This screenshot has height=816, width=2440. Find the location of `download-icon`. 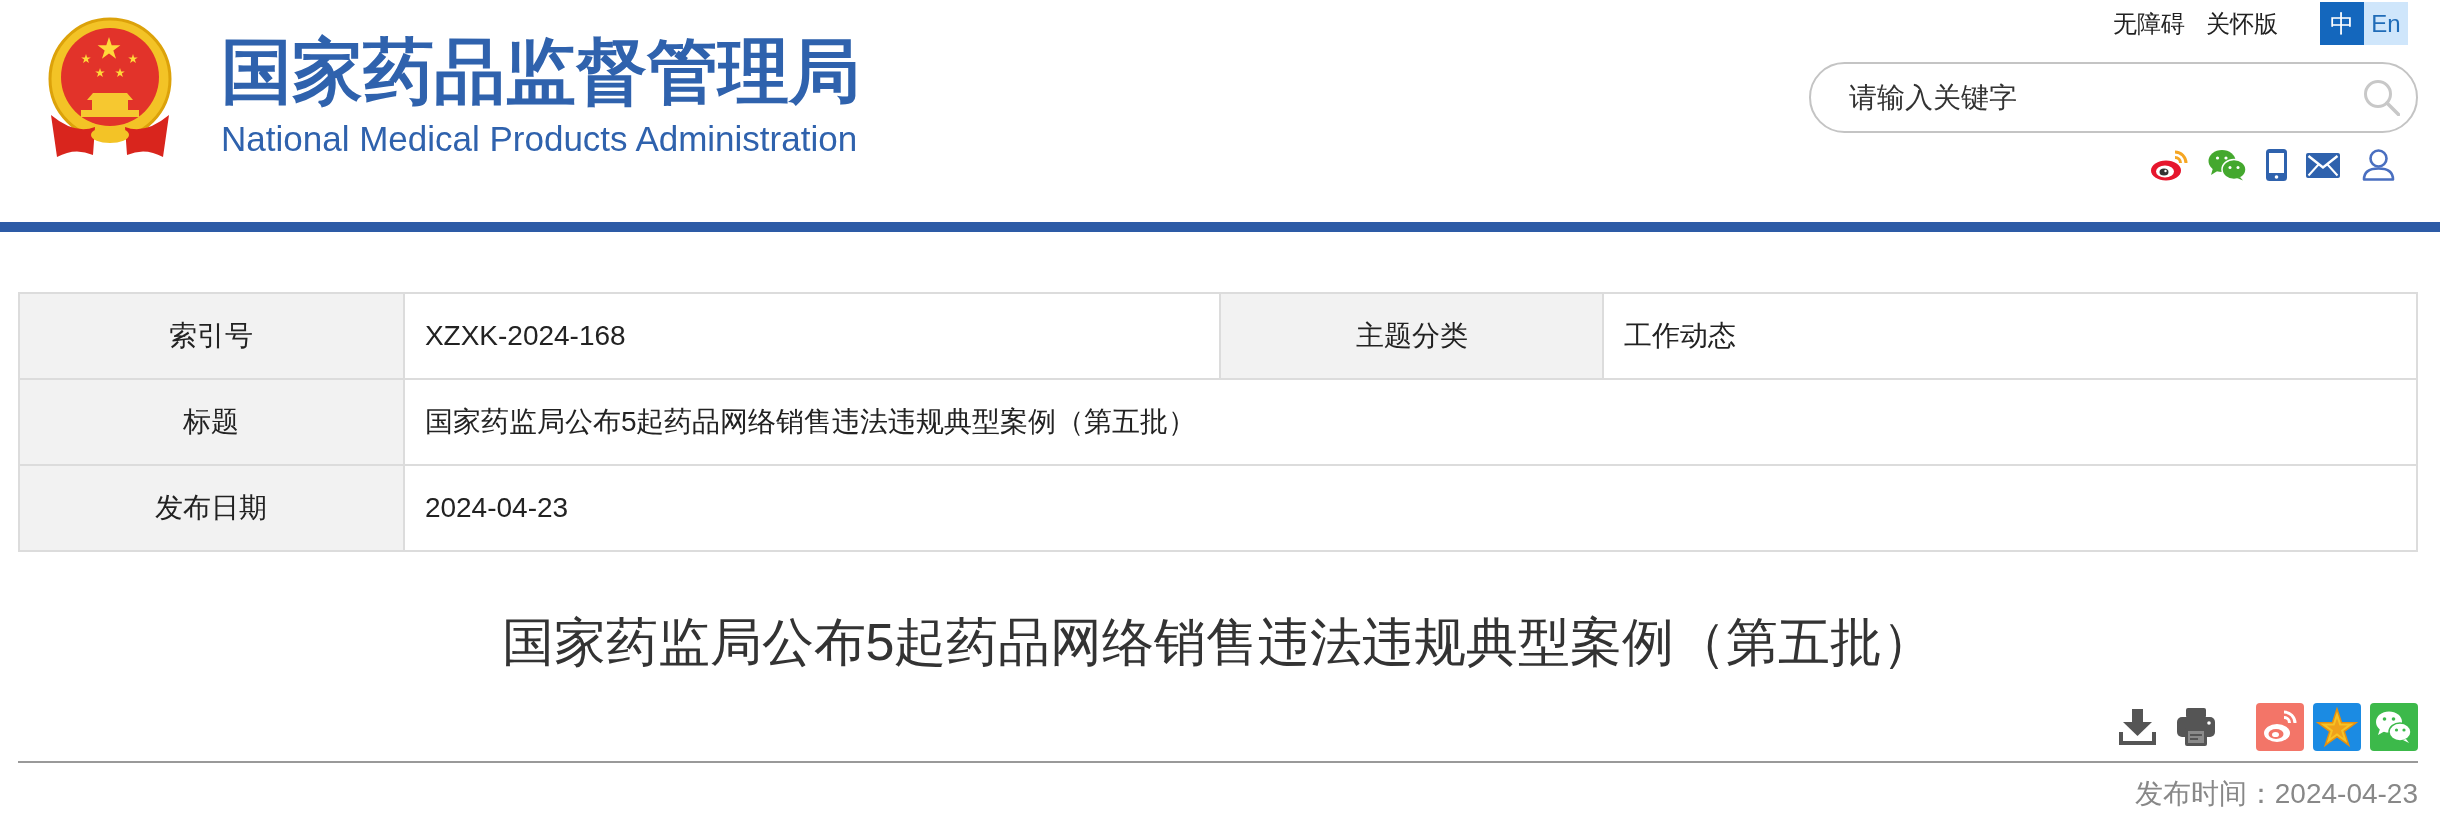

download-icon is located at coordinates (2137, 727).